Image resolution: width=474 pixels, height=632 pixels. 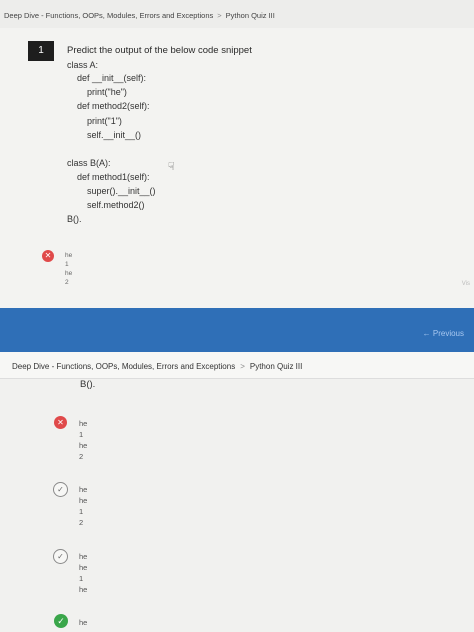 What do you see at coordinates (97, 92) in the screenshot?
I see `code-line: print("he")` at bounding box center [97, 92].